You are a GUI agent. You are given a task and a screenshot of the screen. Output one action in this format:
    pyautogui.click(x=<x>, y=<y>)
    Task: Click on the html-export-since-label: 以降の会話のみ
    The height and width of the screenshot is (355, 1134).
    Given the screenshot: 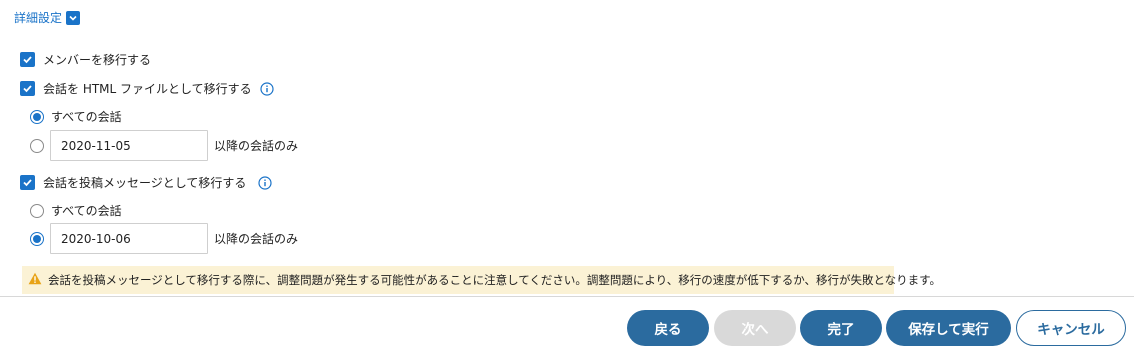 What is the action you would take?
    pyautogui.click(x=256, y=146)
    